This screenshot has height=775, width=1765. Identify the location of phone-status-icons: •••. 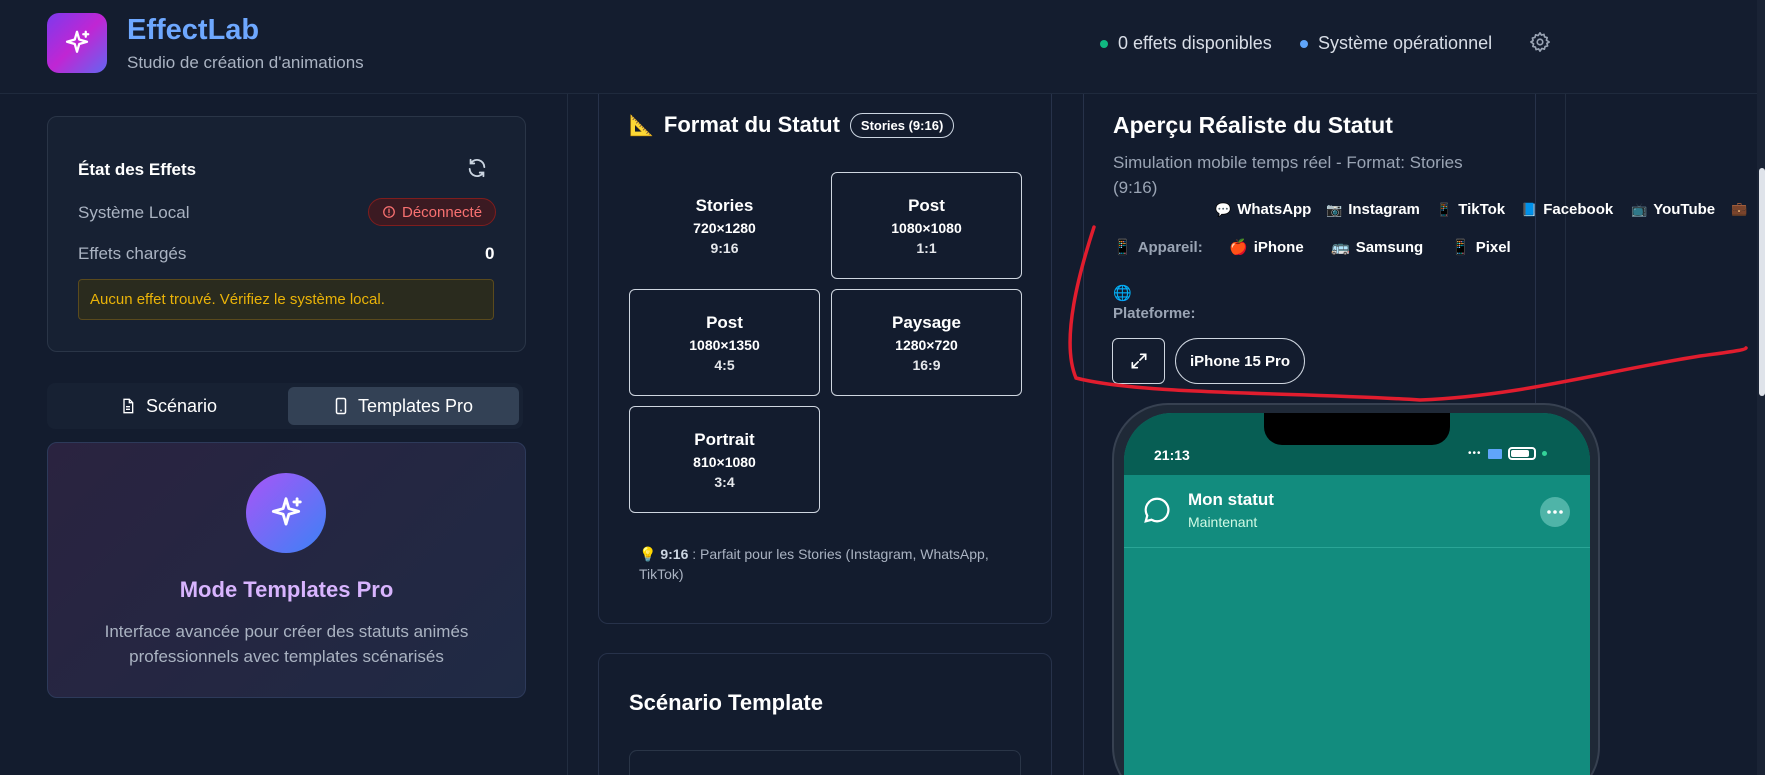
(1507, 453).